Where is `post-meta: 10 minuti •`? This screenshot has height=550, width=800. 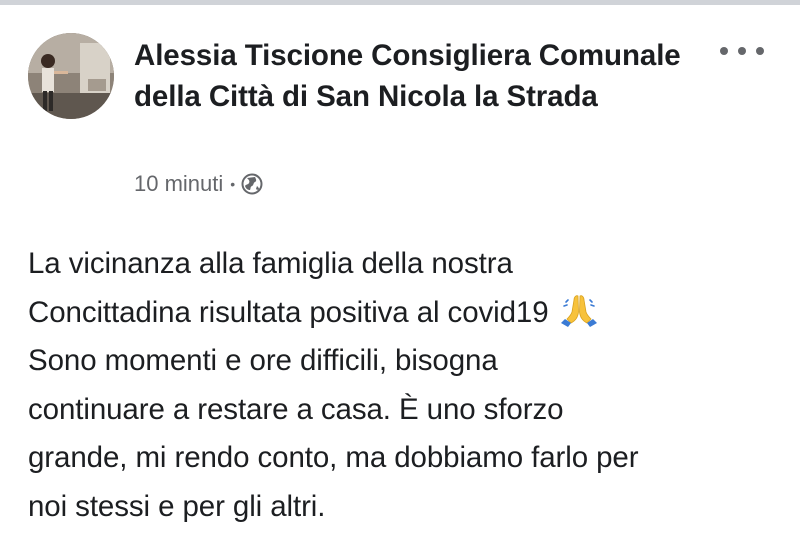 post-meta: 10 minuti • is located at coordinates (198, 184).